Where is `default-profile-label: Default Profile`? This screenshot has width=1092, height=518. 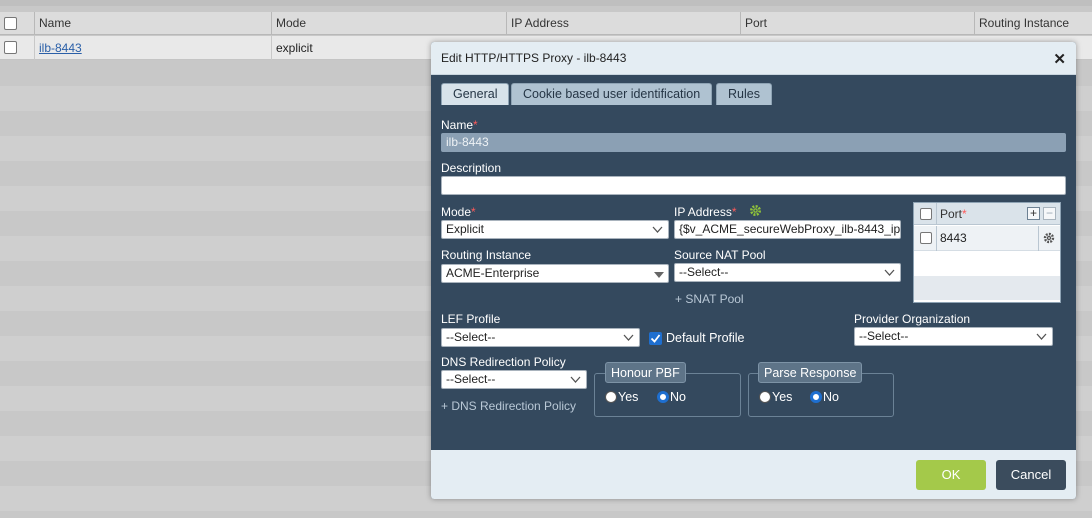 default-profile-label: Default Profile is located at coordinates (705, 338).